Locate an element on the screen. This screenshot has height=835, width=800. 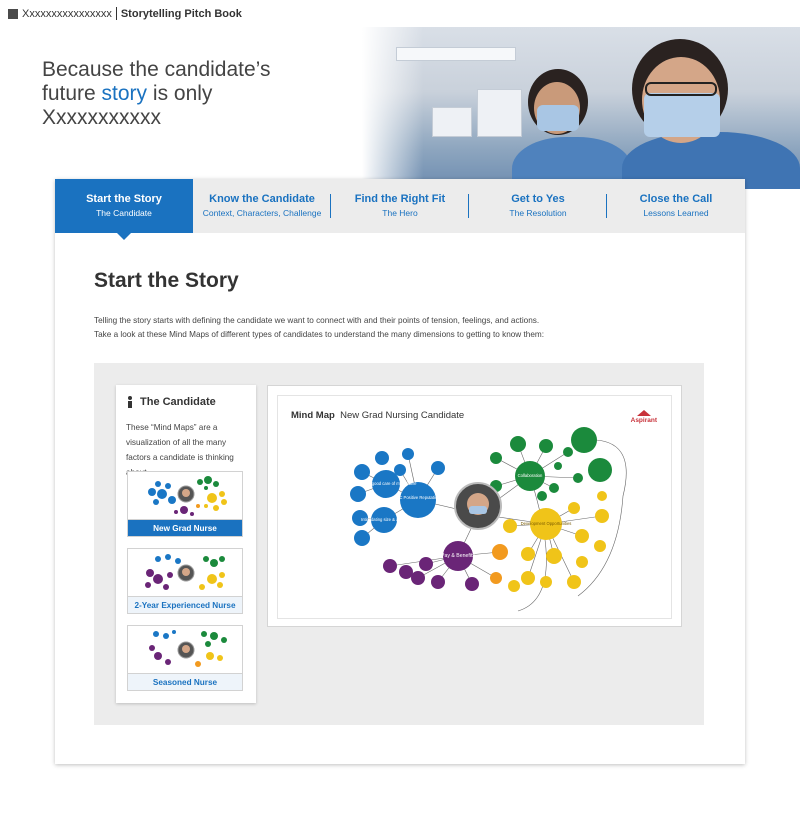
hero-line-2-prefix: future is located at coordinates (72, 93).